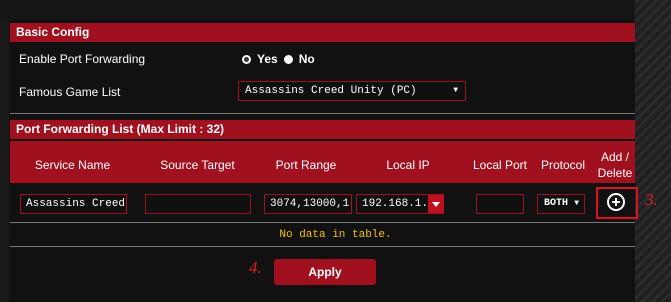  Describe the element at coordinates (615, 173) in the screenshot. I see `col-add-delete-line2: Delete` at that location.